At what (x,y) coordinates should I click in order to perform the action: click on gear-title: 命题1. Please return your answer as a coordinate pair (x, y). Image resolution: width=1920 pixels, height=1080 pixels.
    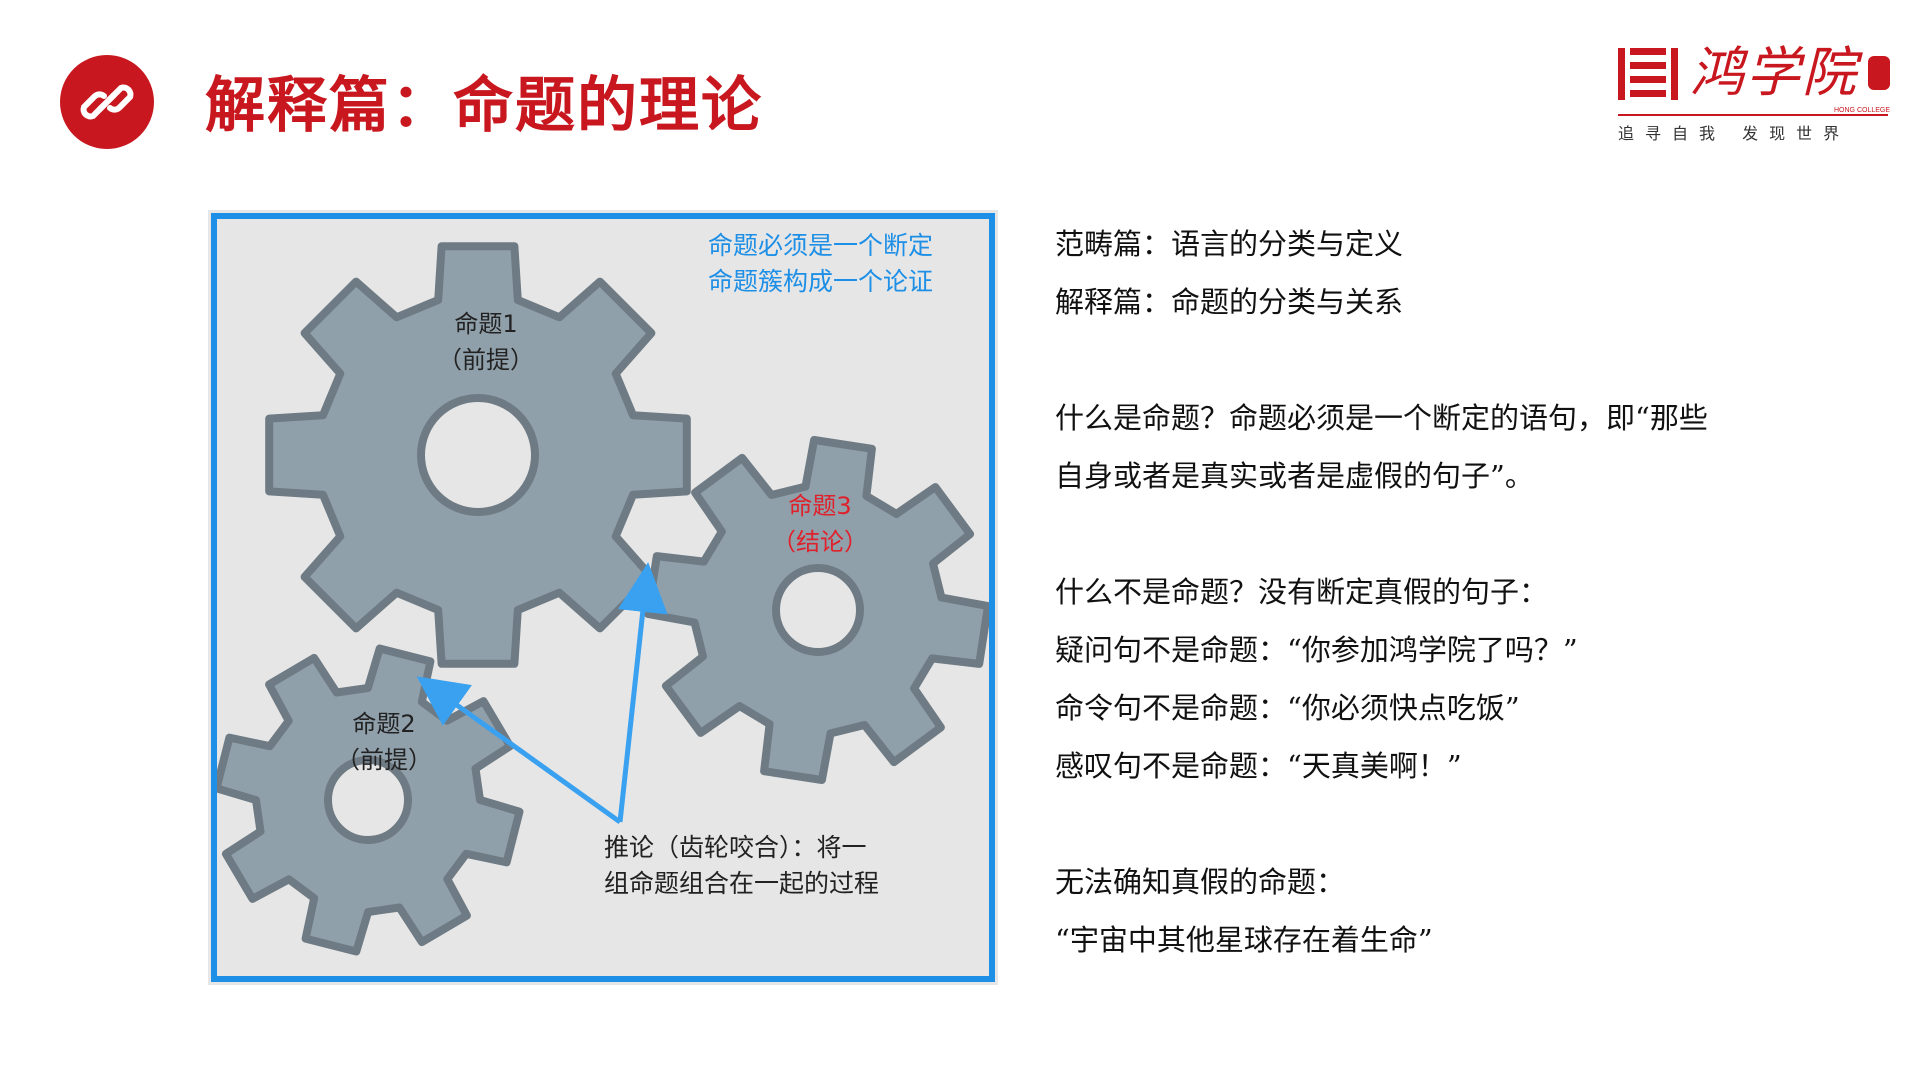
    Looking at the image, I should click on (486, 324).